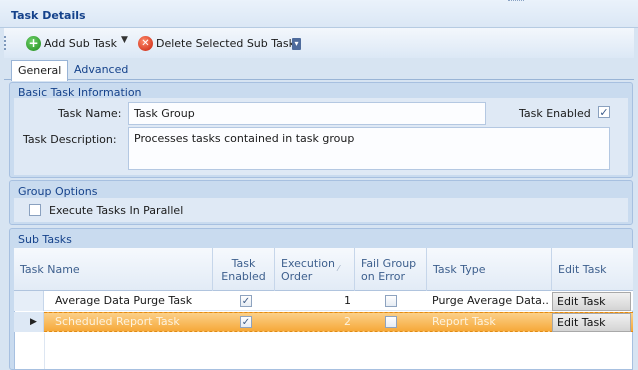  What do you see at coordinates (315, 269) in the screenshot?
I see `column-header-execution-order: Execution Order` at bounding box center [315, 269].